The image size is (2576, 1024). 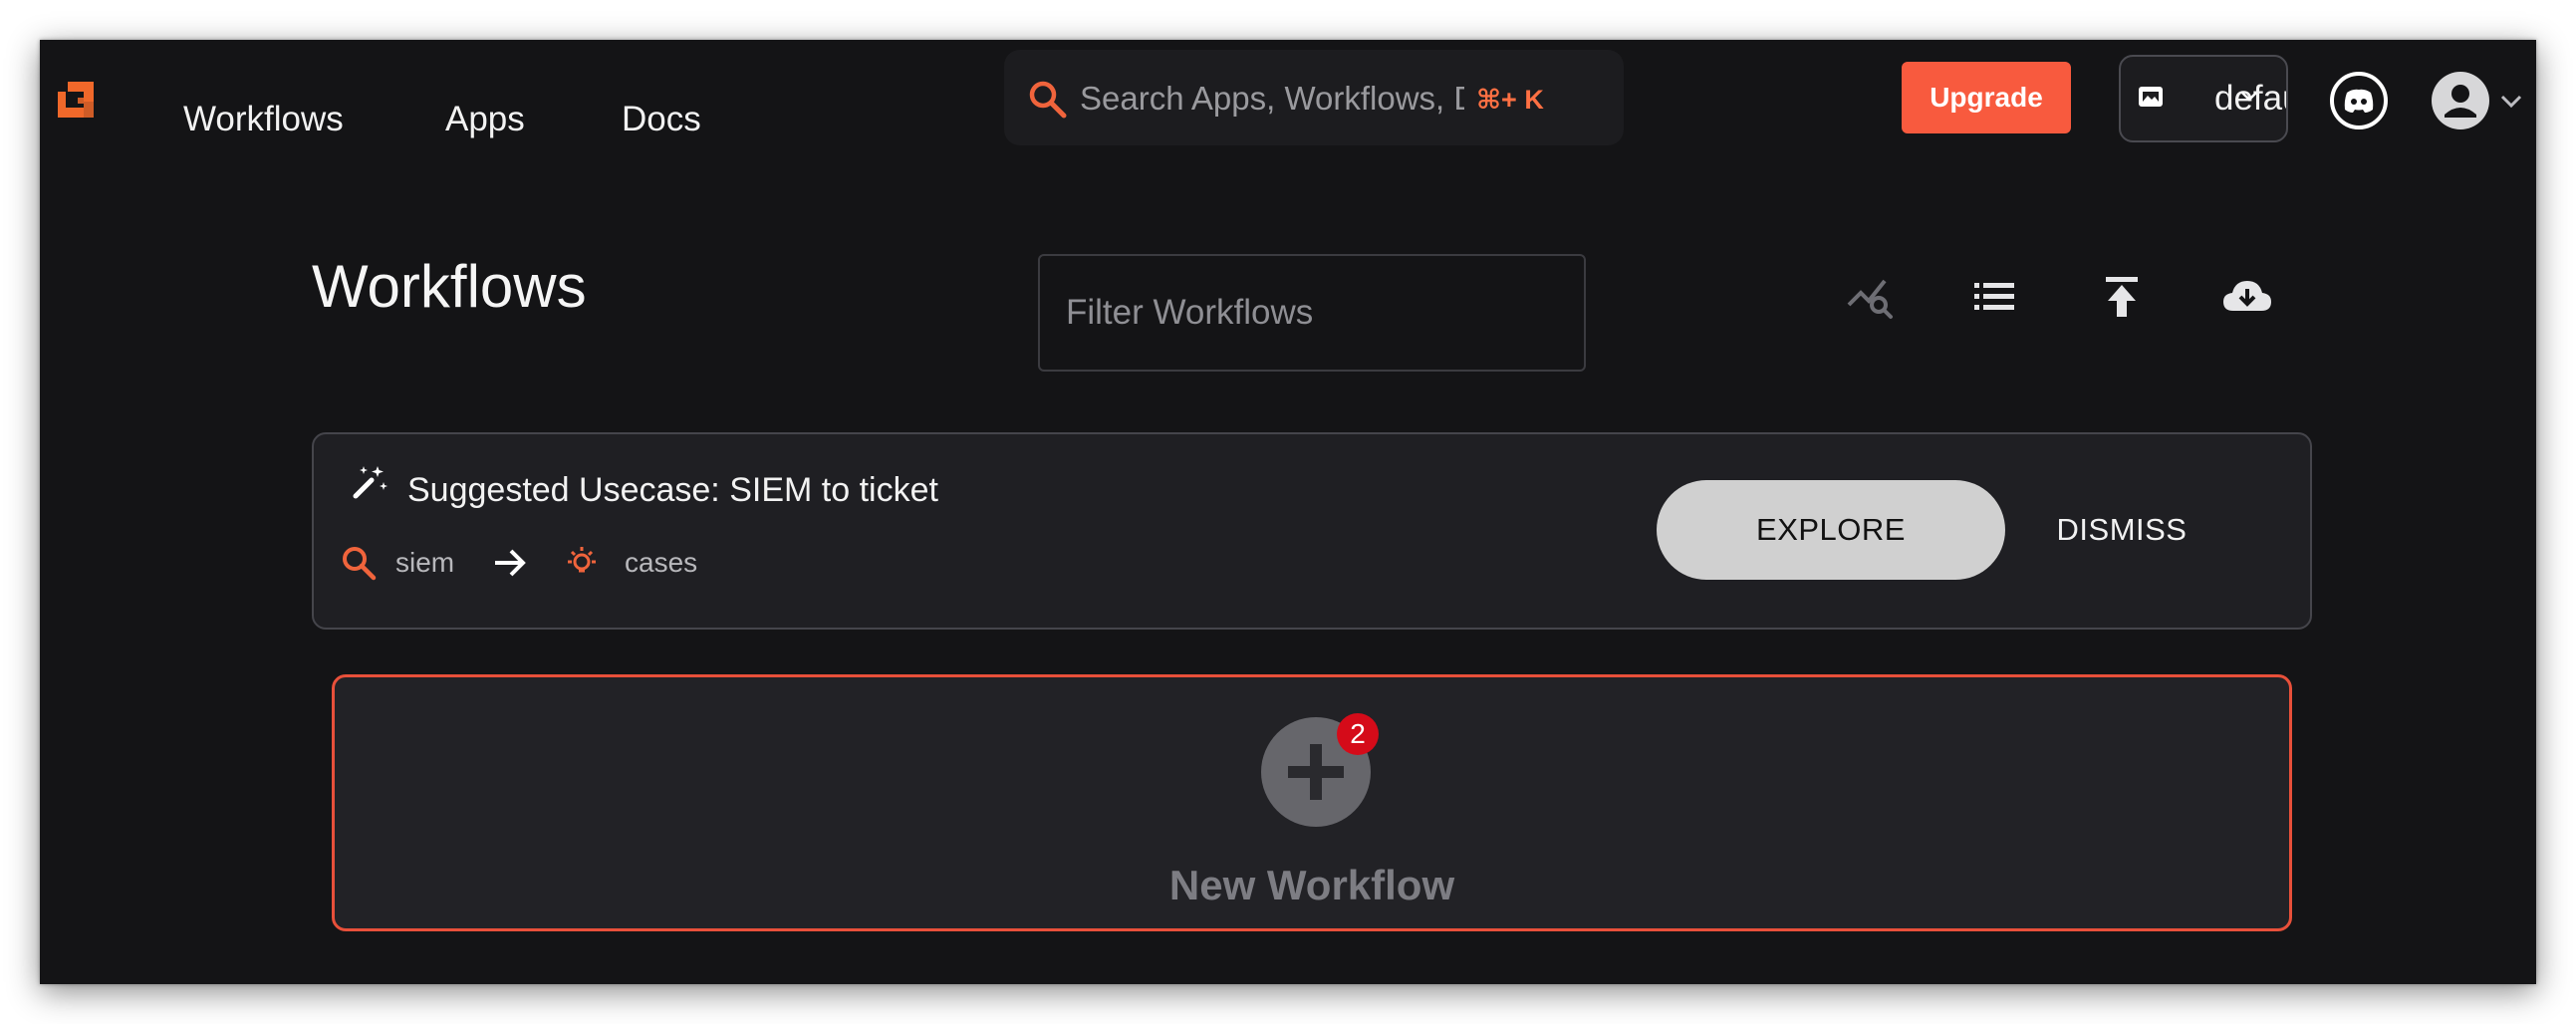 What do you see at coordinates (2121, 530) in the screenshot?
I see `dismiss-button: DISMISS` at bounding box center [2121, 530].